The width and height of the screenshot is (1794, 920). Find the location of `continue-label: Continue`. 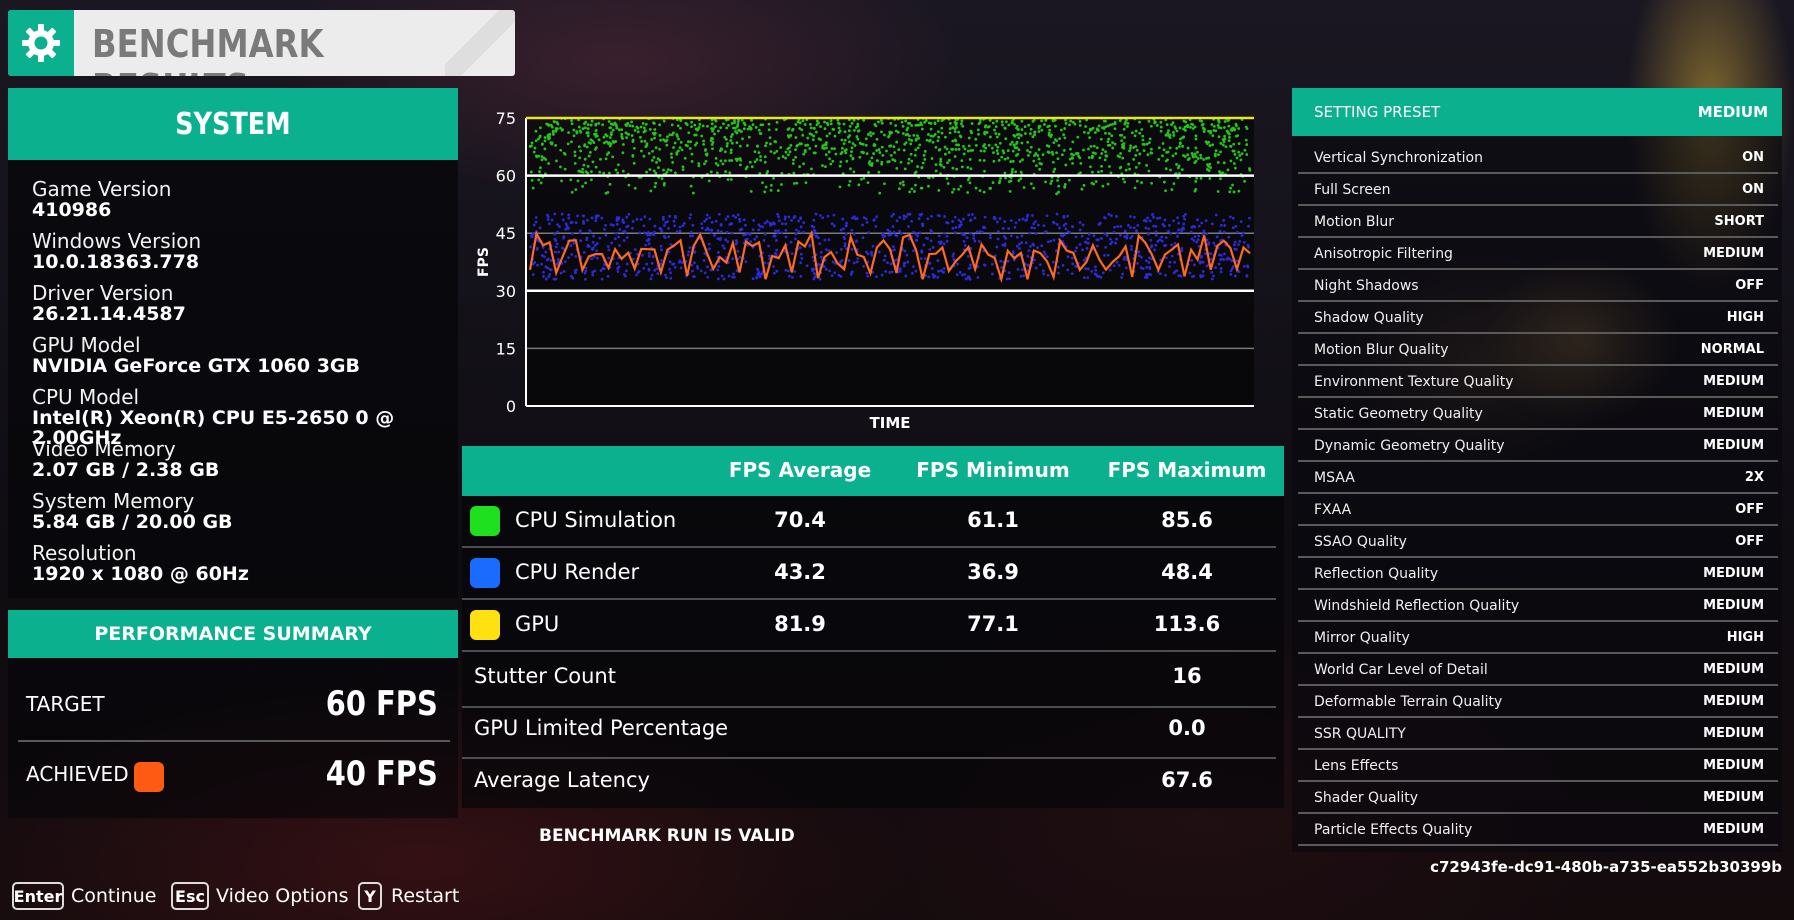

continue-label: Continue is located at coordinates (113, 896).